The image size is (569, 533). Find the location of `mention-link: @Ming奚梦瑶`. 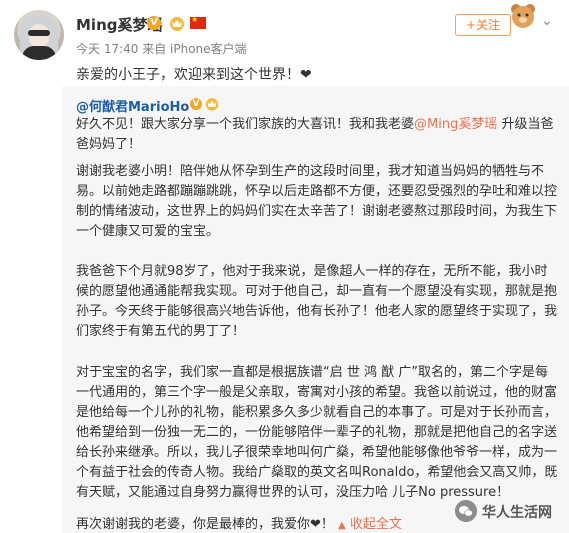

mention-link: @Ming奚梦瑶 is located at coordinates (455, 124).